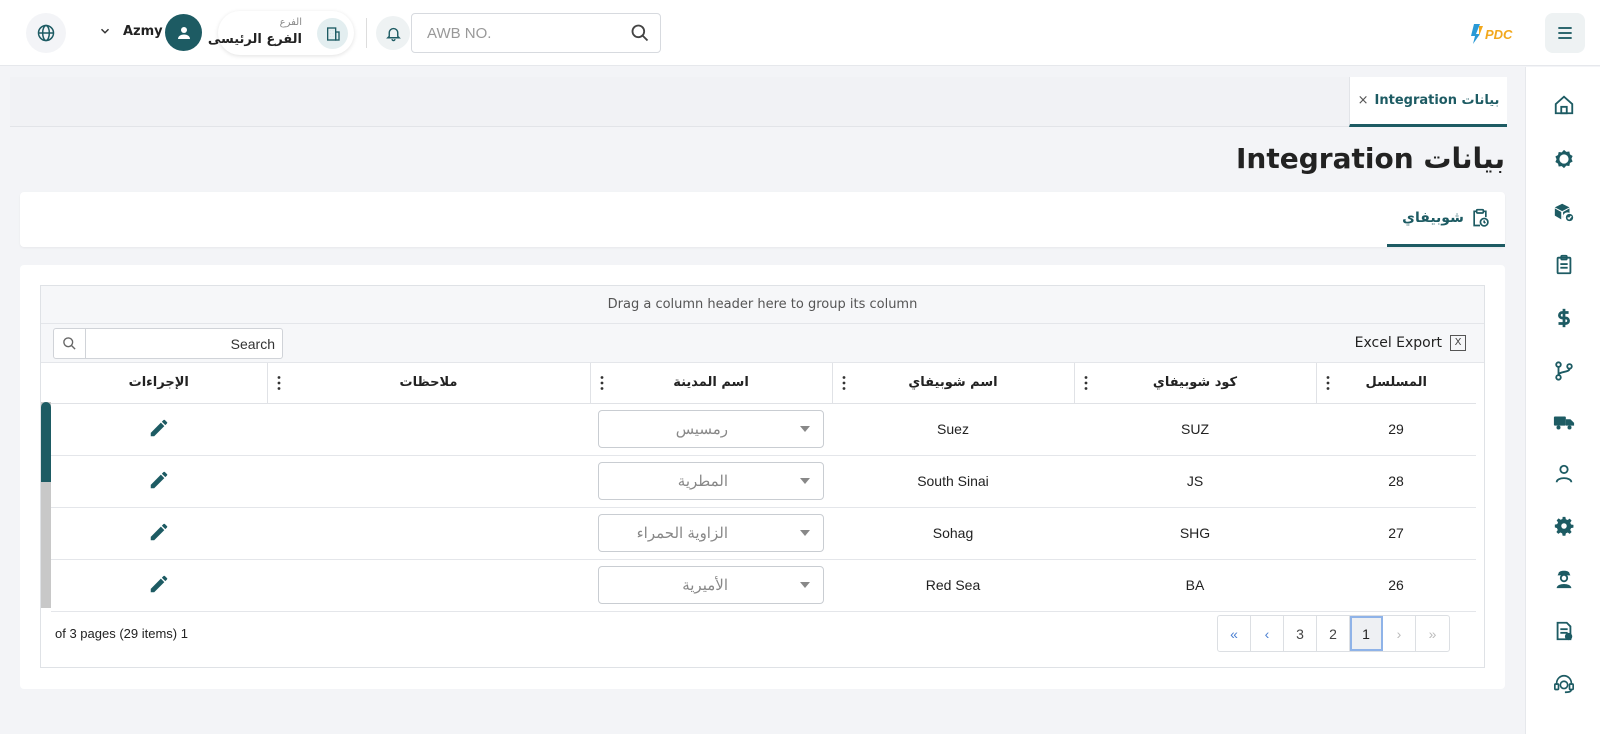  Describe the element at coordinates (254, 39) in the screenshot. I see `branch-name: الفرع الرئيسى` at that location.